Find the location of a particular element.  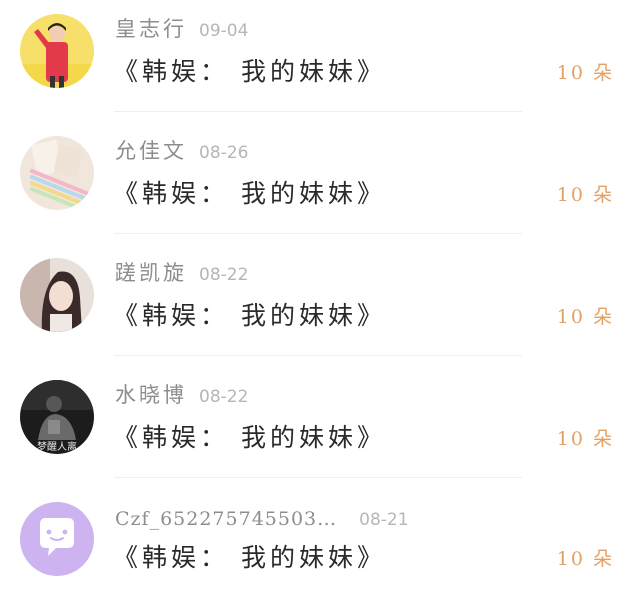

user-name: 水晓博 is located at coordinates (151, 395).